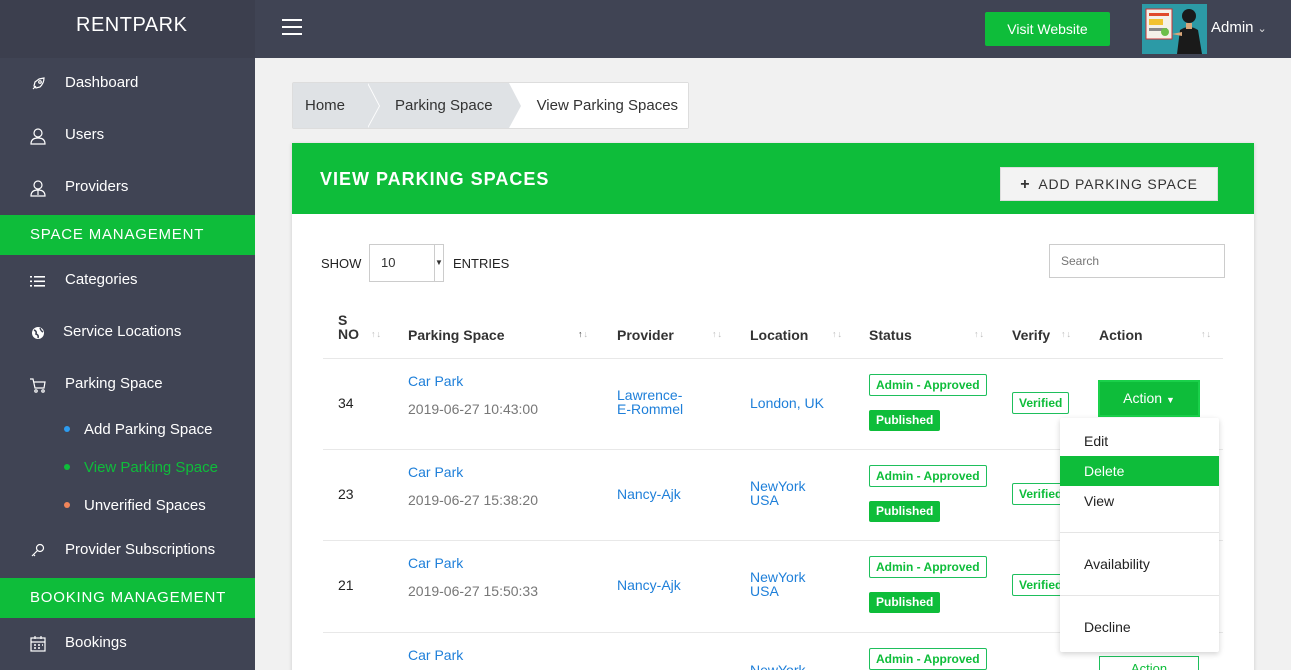  I want to click on menu-item-edit: Edit, so click(1139, 441).